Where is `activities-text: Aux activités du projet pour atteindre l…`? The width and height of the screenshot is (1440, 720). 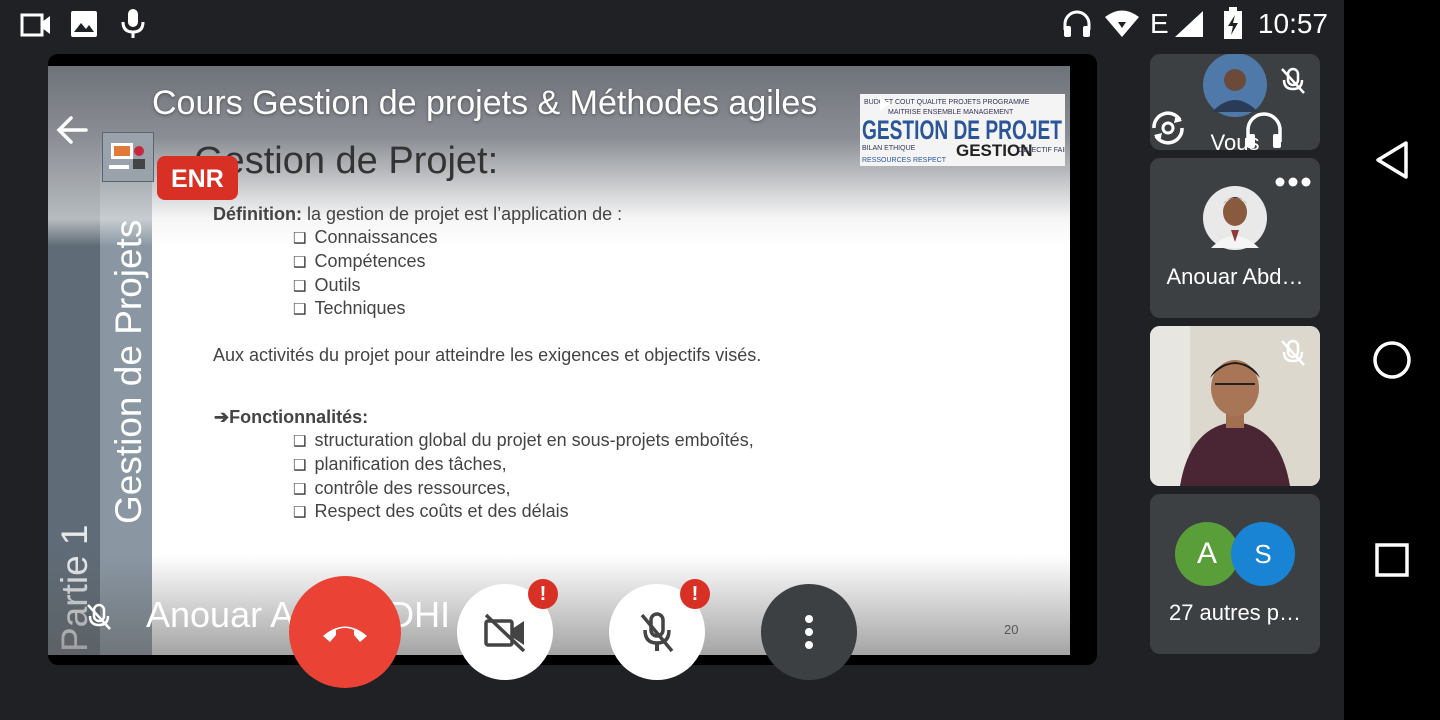
activities-text: Aux activités du projet pour atteindre l… is located at coordinates (487, 355).